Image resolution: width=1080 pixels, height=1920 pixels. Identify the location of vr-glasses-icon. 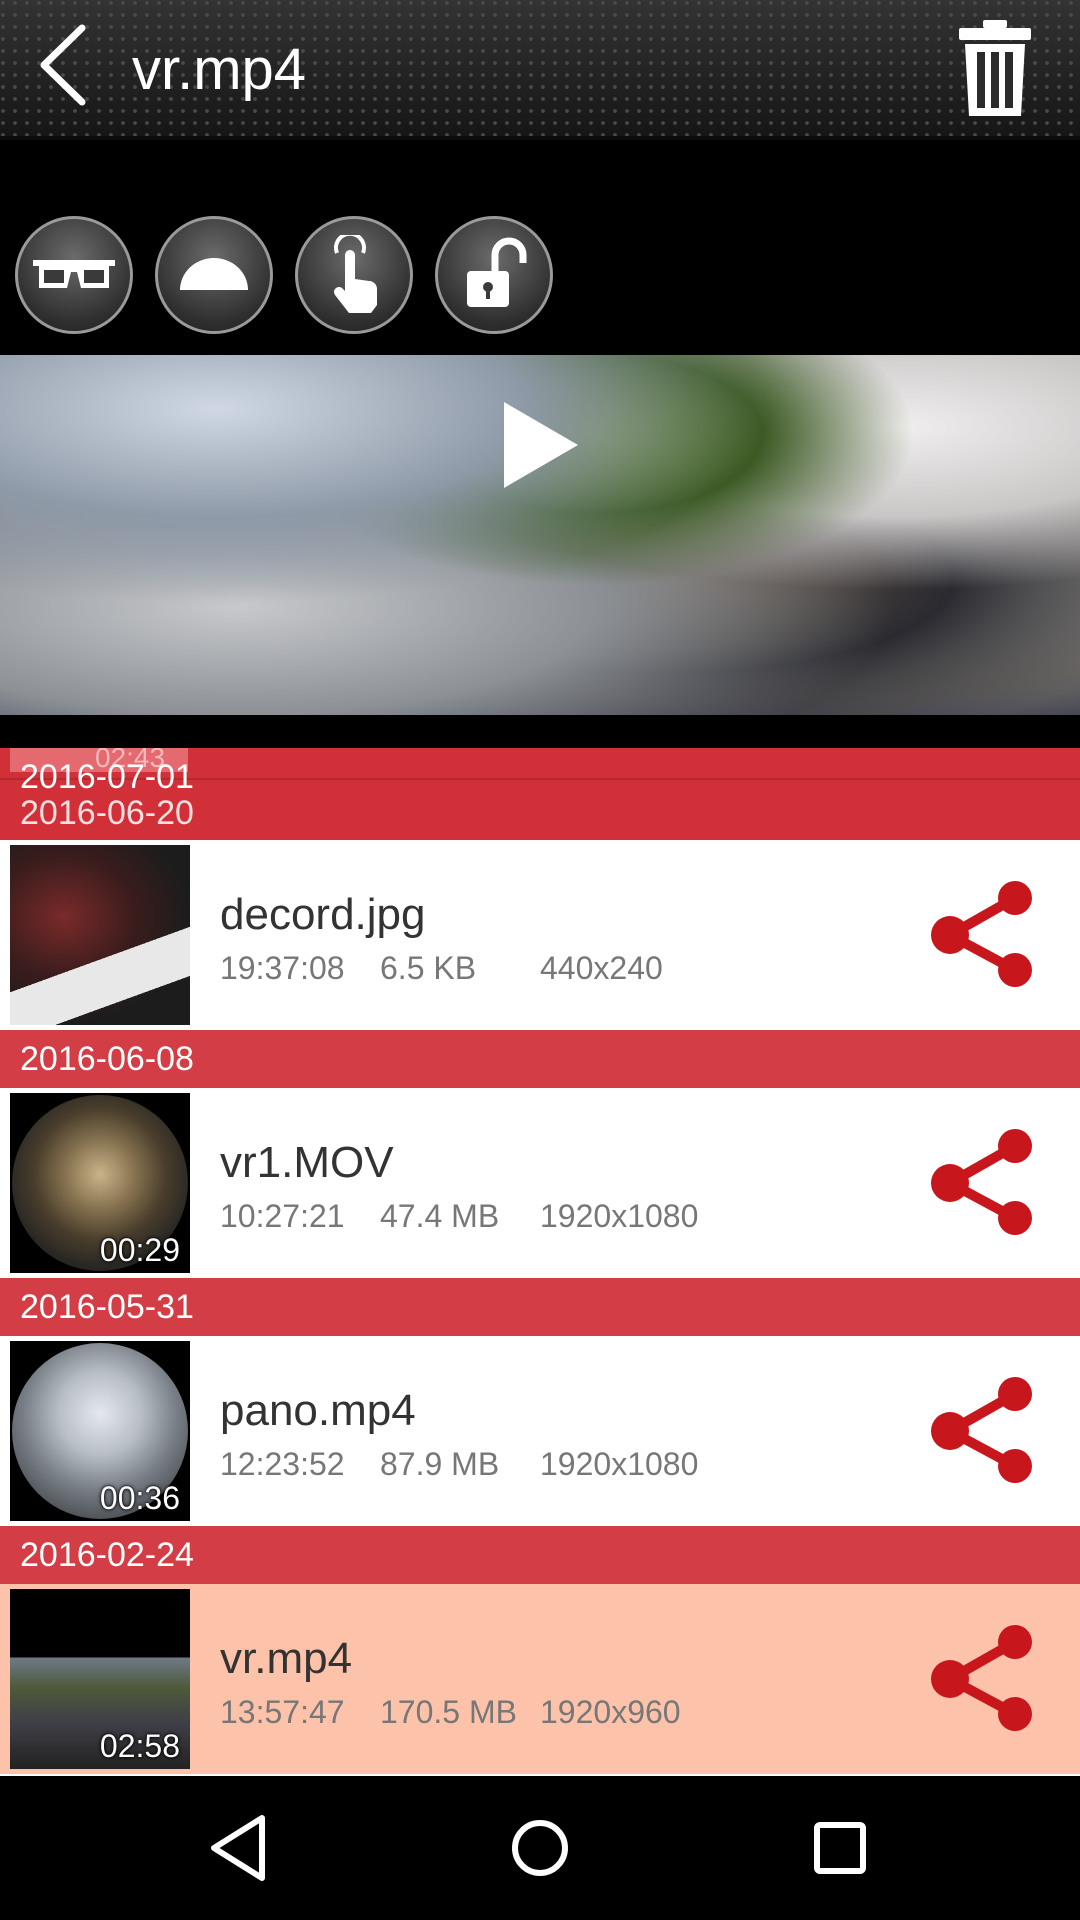
(74, 274).